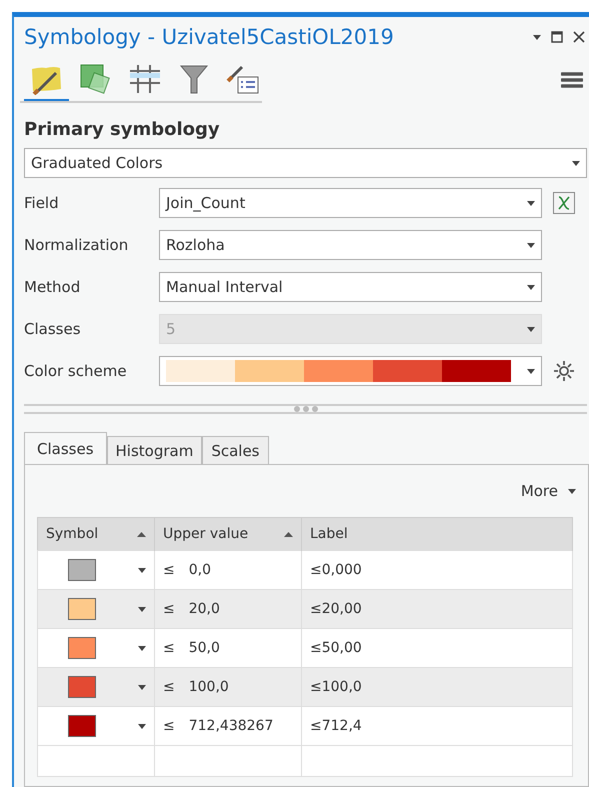 The height and width of the screenshot is (787, 589). Describe the element at coordinates (209, 37) in the screenshot. I see `pane-title: Symbology - Uzivatel5CastiOL2019` at that location.